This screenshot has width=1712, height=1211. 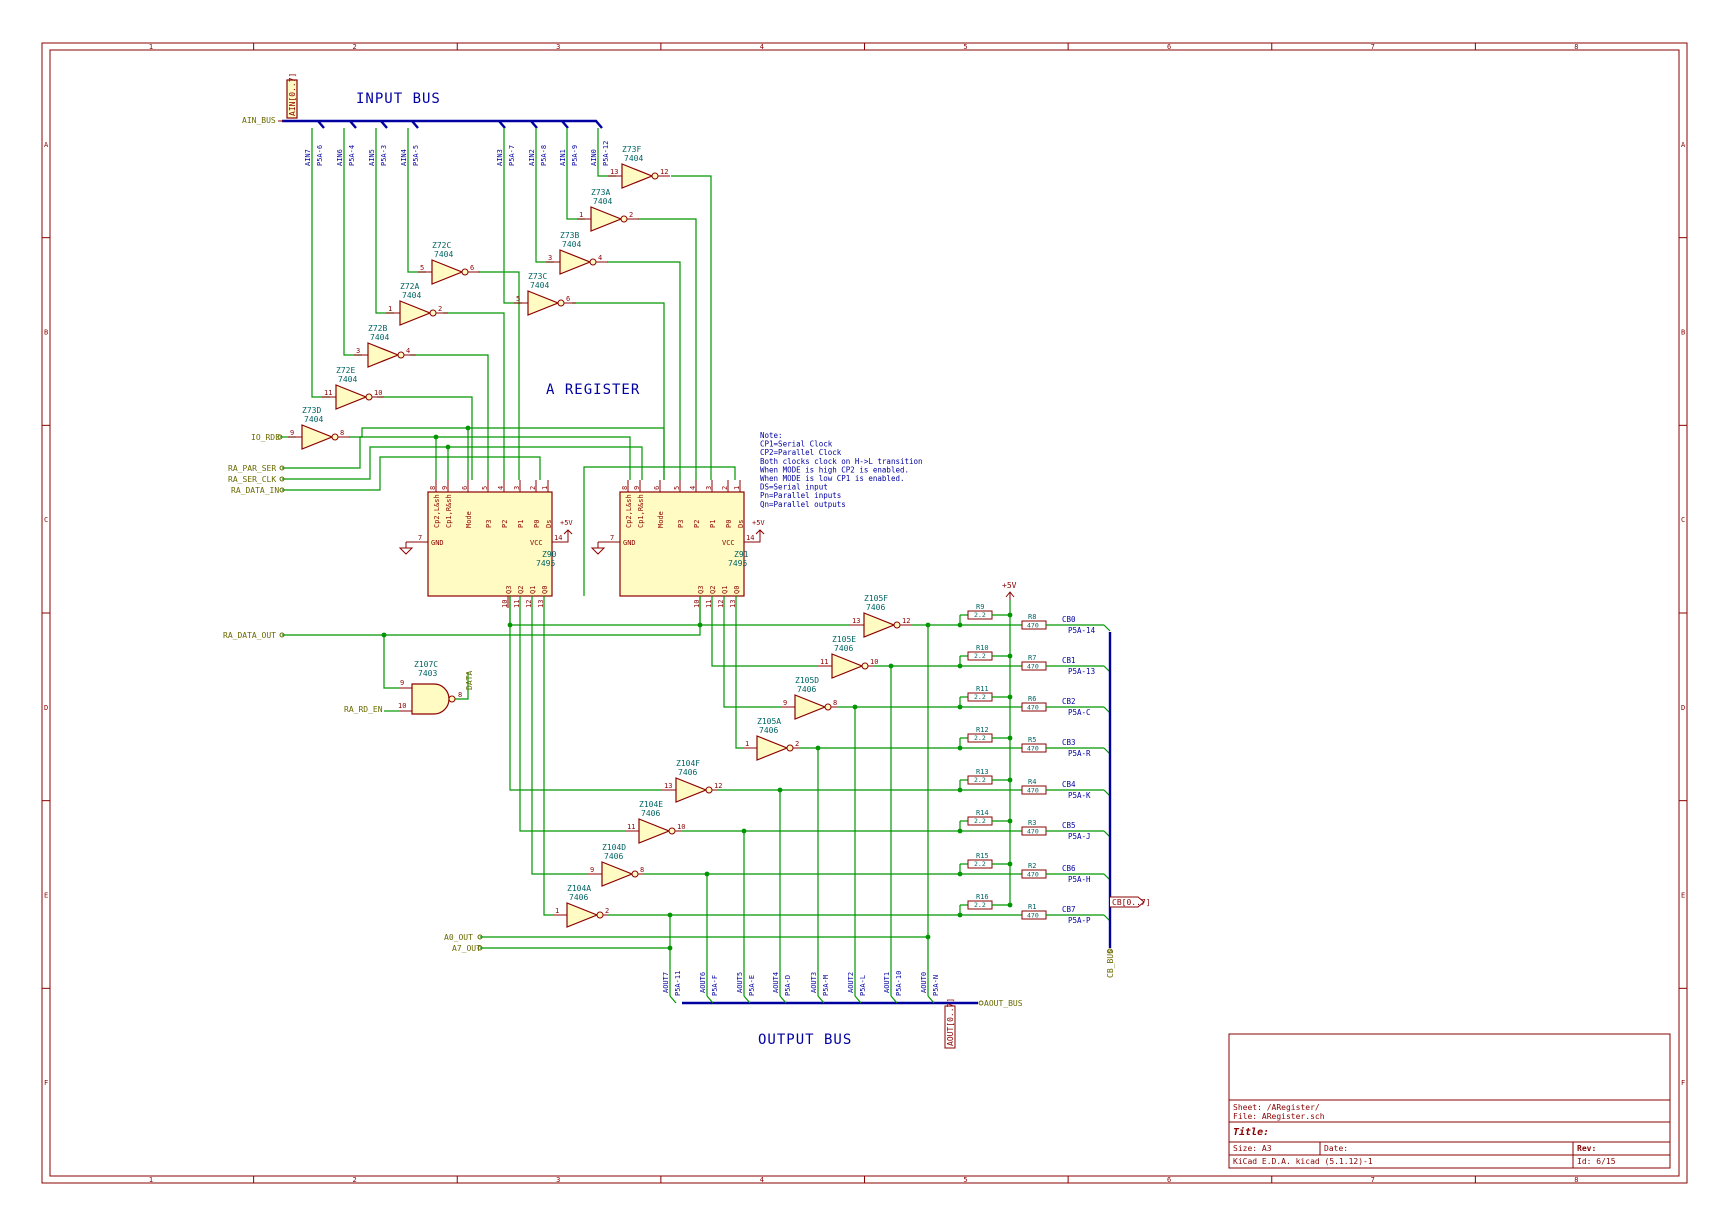 What do you see at coordinates (466, 948) in the screenshot?
I see `a7-out-port: A7_OUT` at bounding box center [466, 948].